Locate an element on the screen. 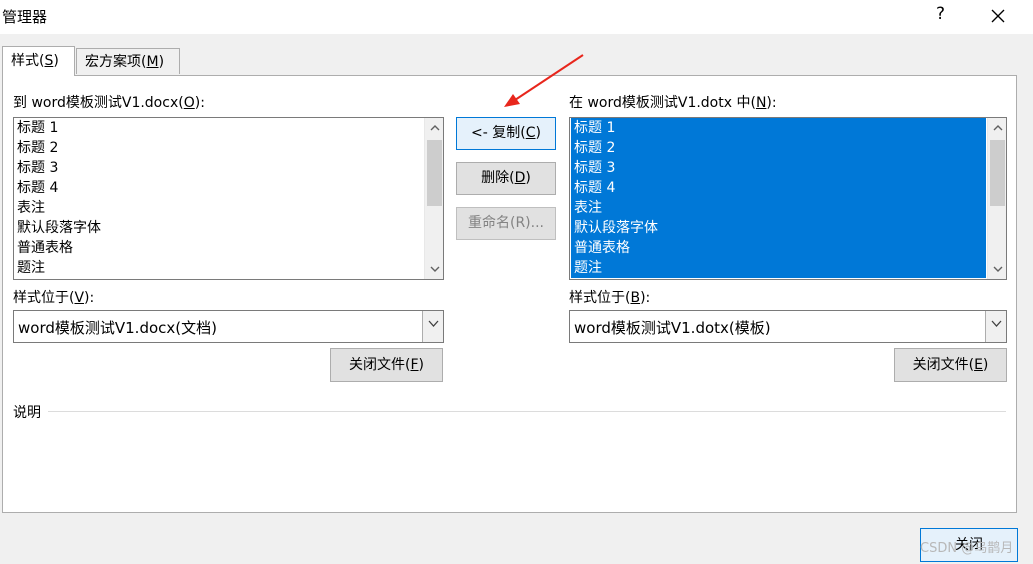  left-list-label: 到 word模板测试V1.docx(O): is located at coordinates (109, 103).